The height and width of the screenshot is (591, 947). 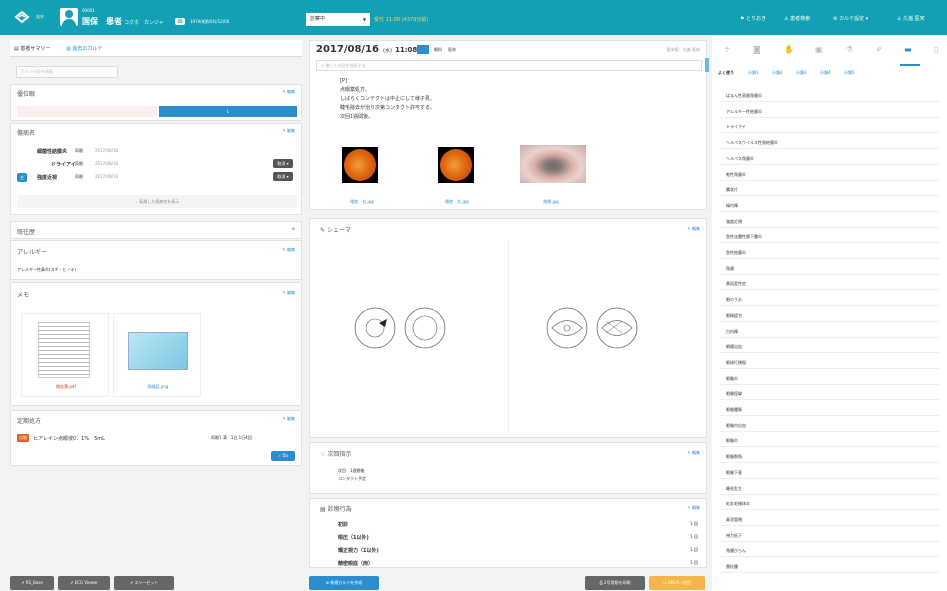 What do you see at coordinates (830, 284) in the screenshot?
I see `disease-list-item: 黄斑変性症` at bounding box center [830, 284].